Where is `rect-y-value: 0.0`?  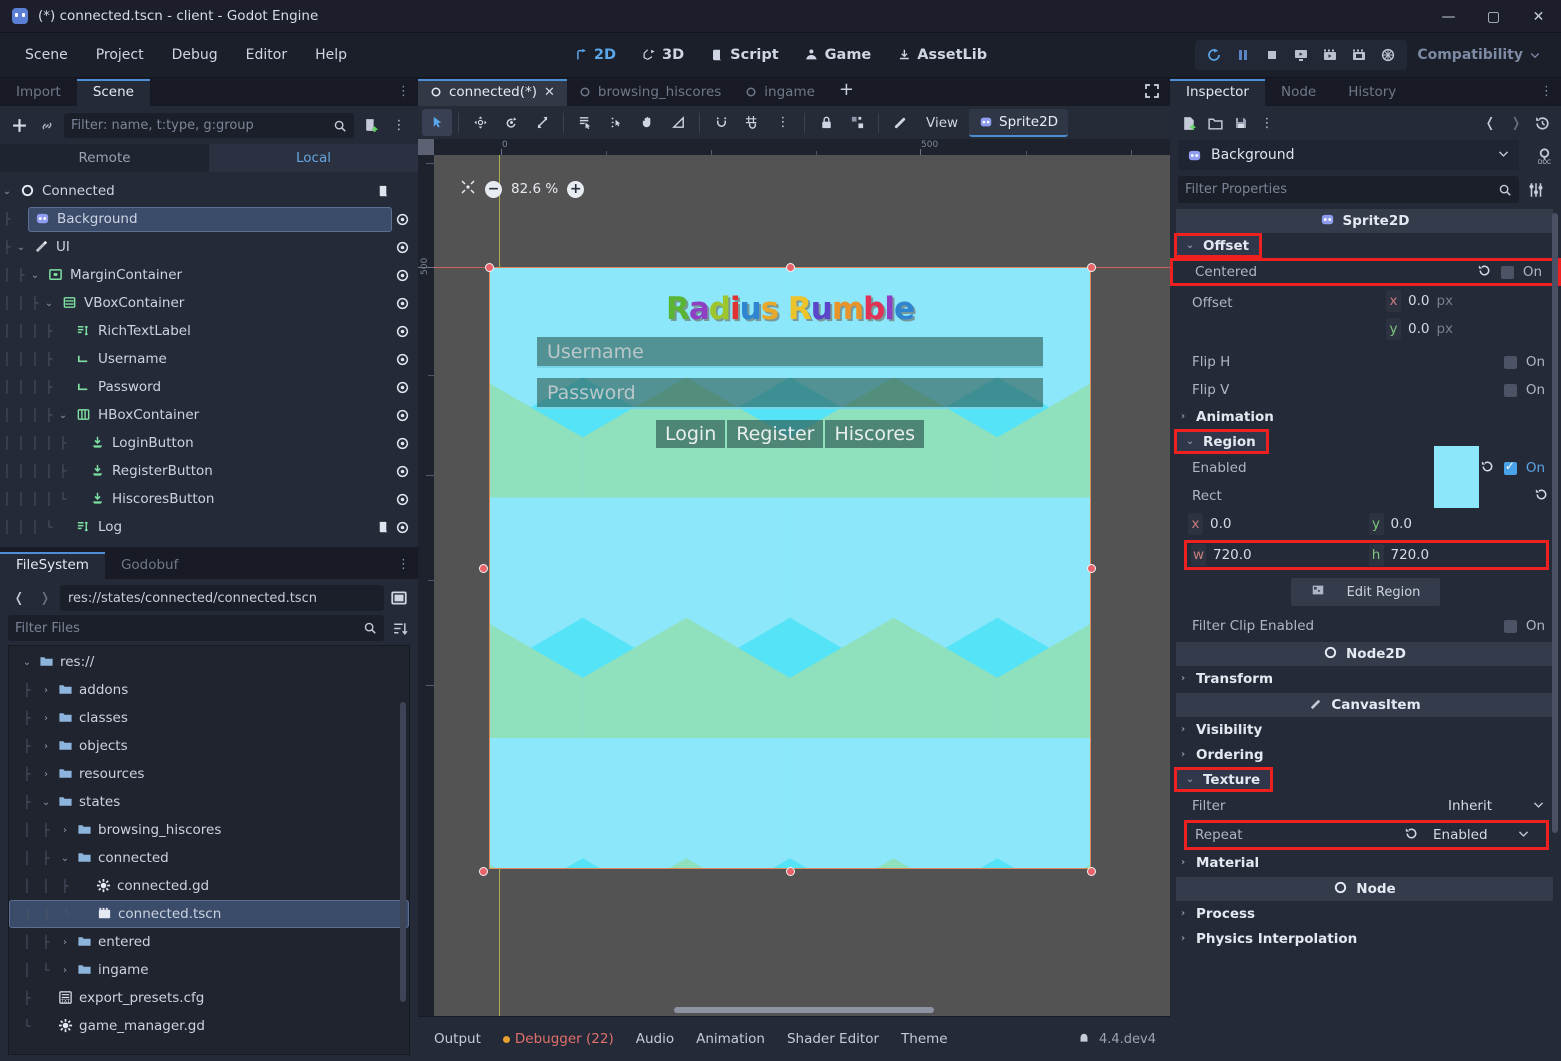 rect-y-value: 0.0 is located at coordinates (1401, 524).